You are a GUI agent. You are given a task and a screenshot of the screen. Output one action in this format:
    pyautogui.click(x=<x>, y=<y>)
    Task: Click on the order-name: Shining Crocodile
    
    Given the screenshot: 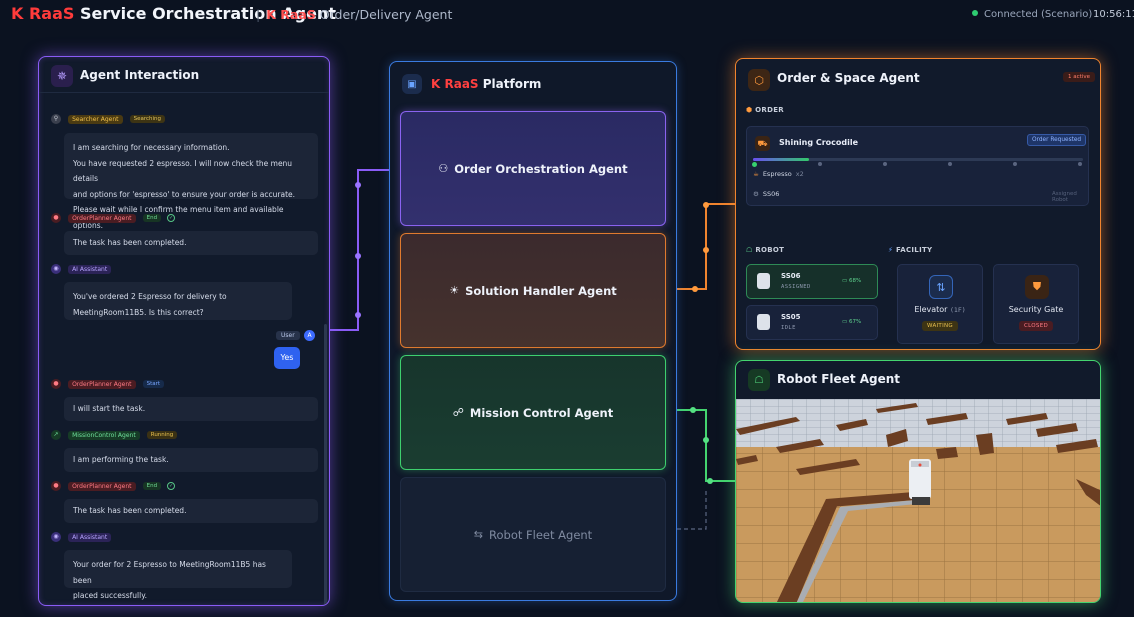 What is the action you would take?
    pyautogui.click(x=819, y=142)
    